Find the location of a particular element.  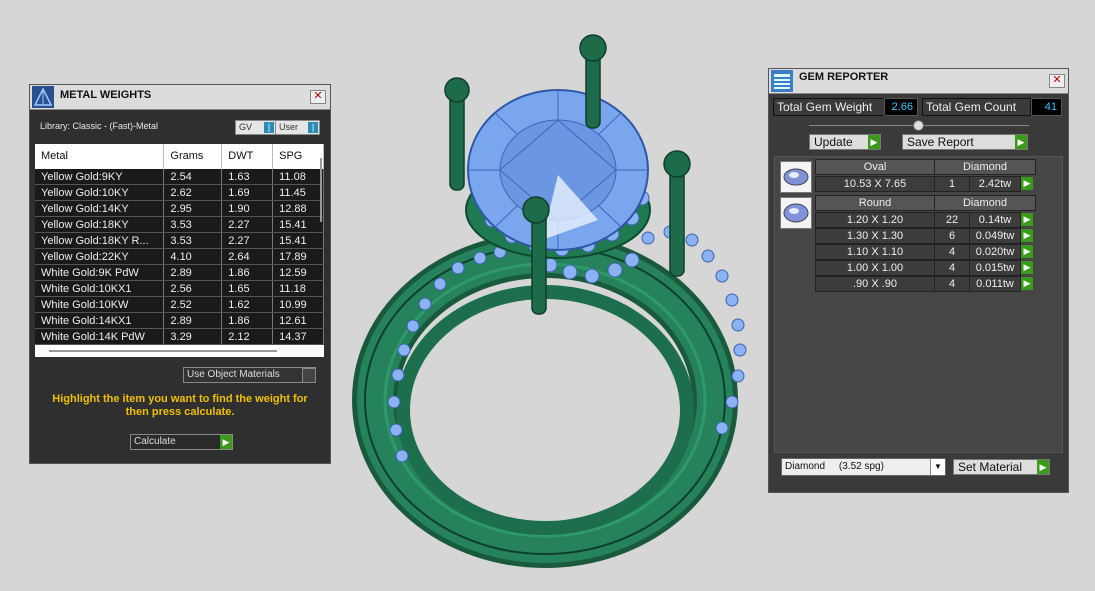

table-row: Yellow Gold:18KY 3.53 2.27 15.41 is located at coordinates (179, 224).